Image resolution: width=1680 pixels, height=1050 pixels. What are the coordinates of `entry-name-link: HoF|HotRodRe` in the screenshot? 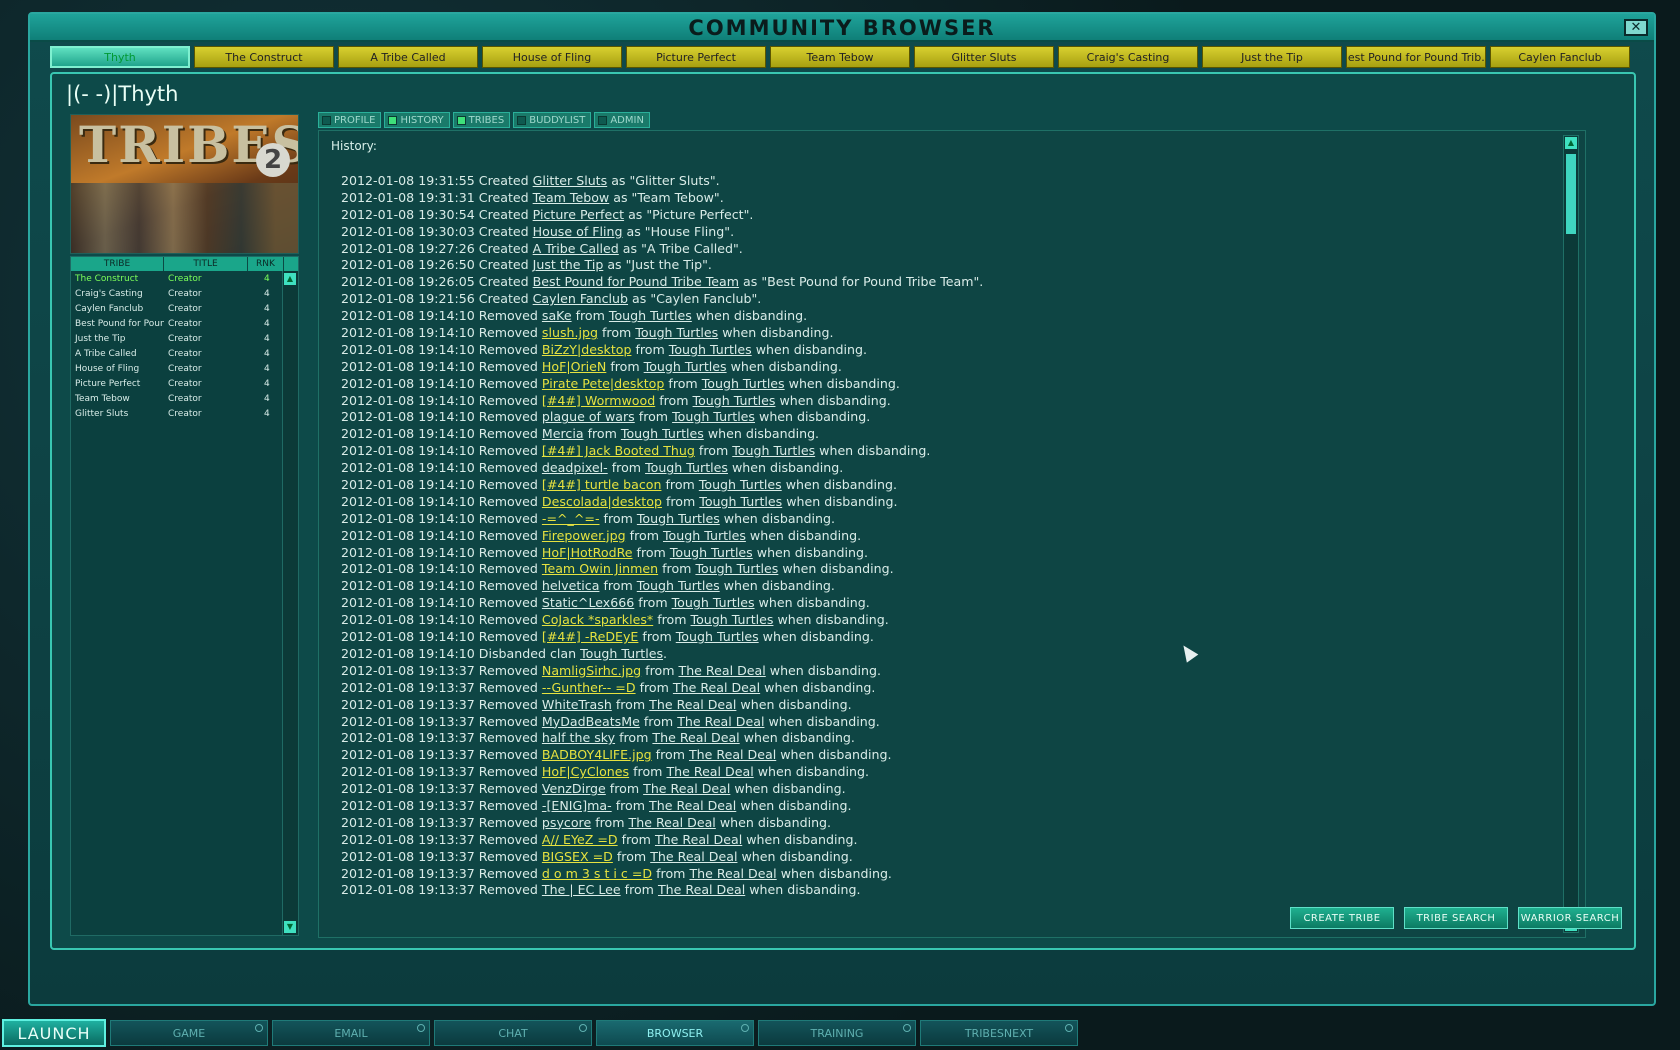 It's located at (587, 552).